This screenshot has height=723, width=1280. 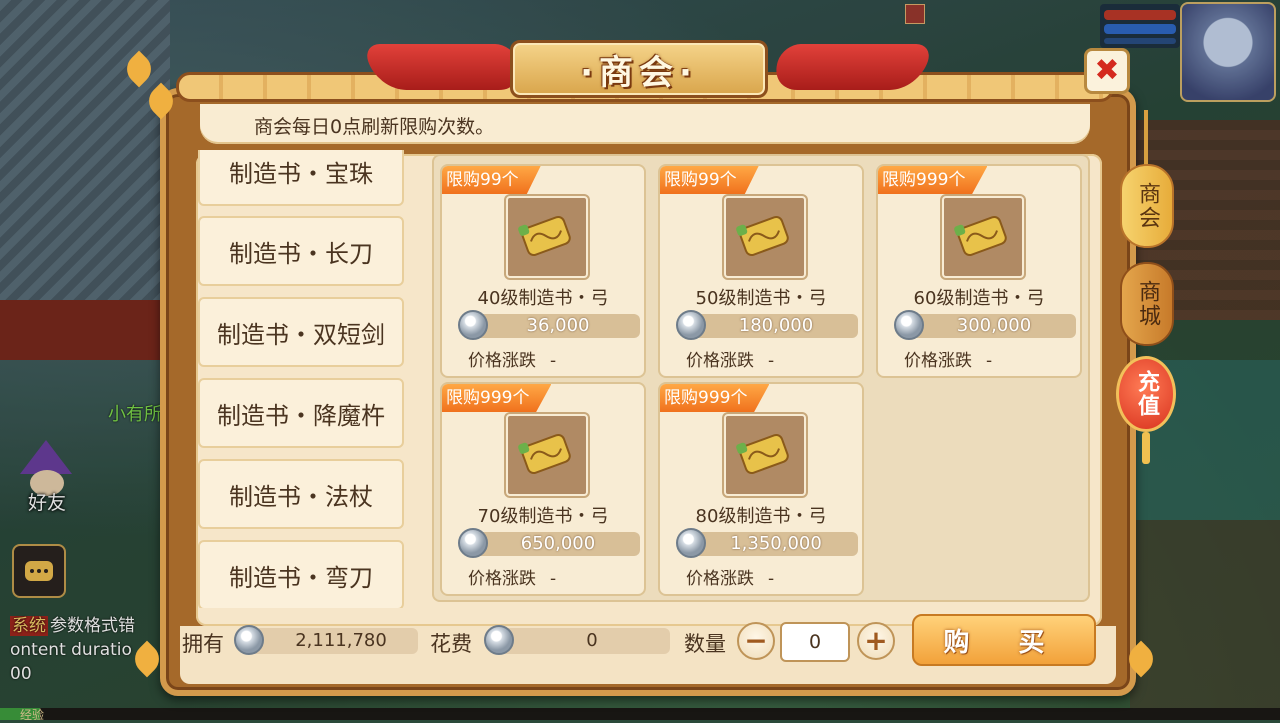 I want to click on close-icon: ✖, so click(x=1107, y=70).